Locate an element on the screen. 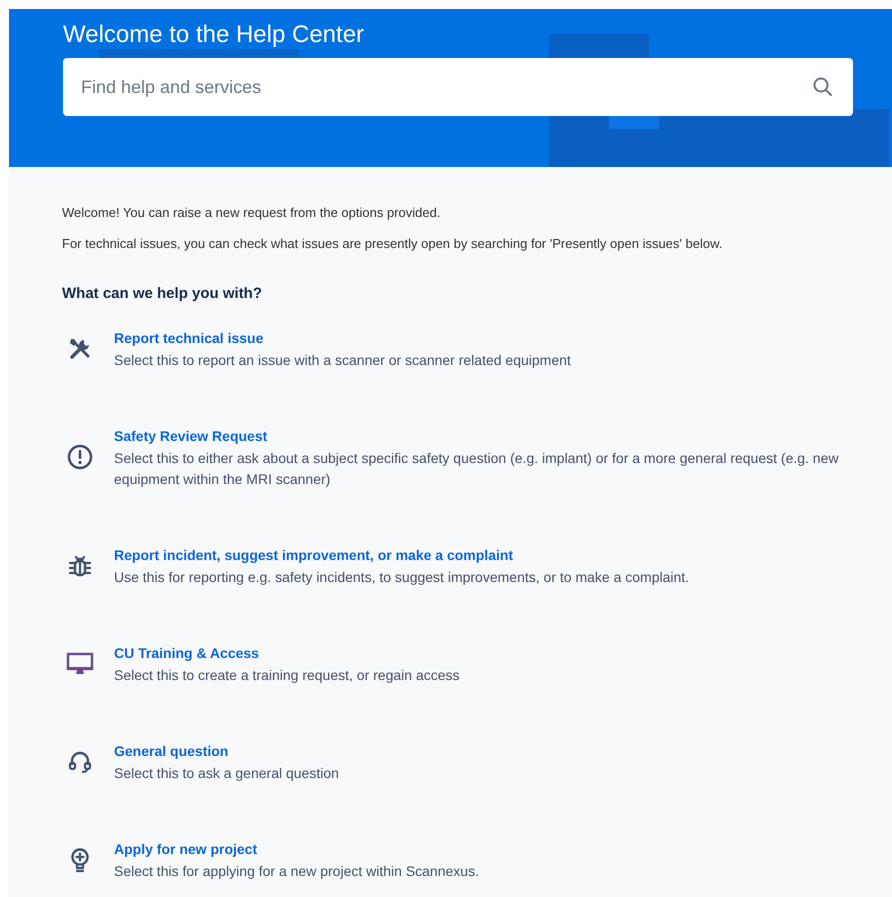 This screenshot has width=892, height=897. request-type-description: Use this for reporting e.g. safety incidents, to suggest improvements, or to make a complaint. is located at coordinates (402, 577).